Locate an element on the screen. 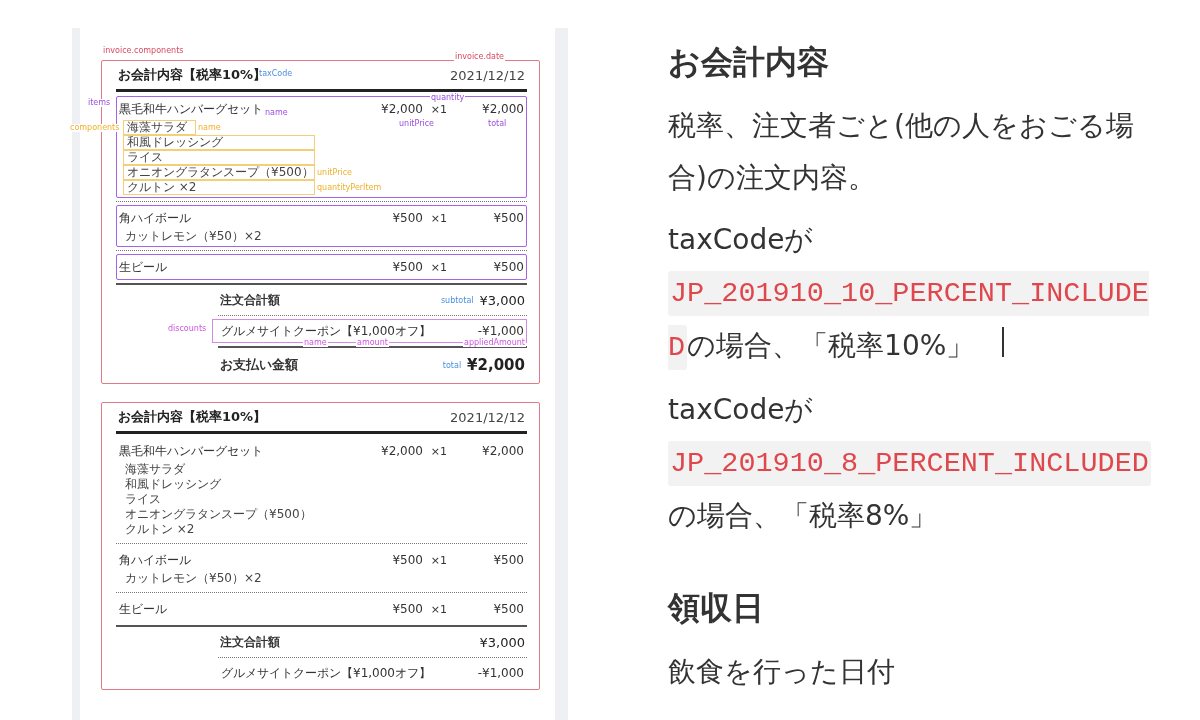  annotation-label: subtotal is located at coordinates (457, 300).